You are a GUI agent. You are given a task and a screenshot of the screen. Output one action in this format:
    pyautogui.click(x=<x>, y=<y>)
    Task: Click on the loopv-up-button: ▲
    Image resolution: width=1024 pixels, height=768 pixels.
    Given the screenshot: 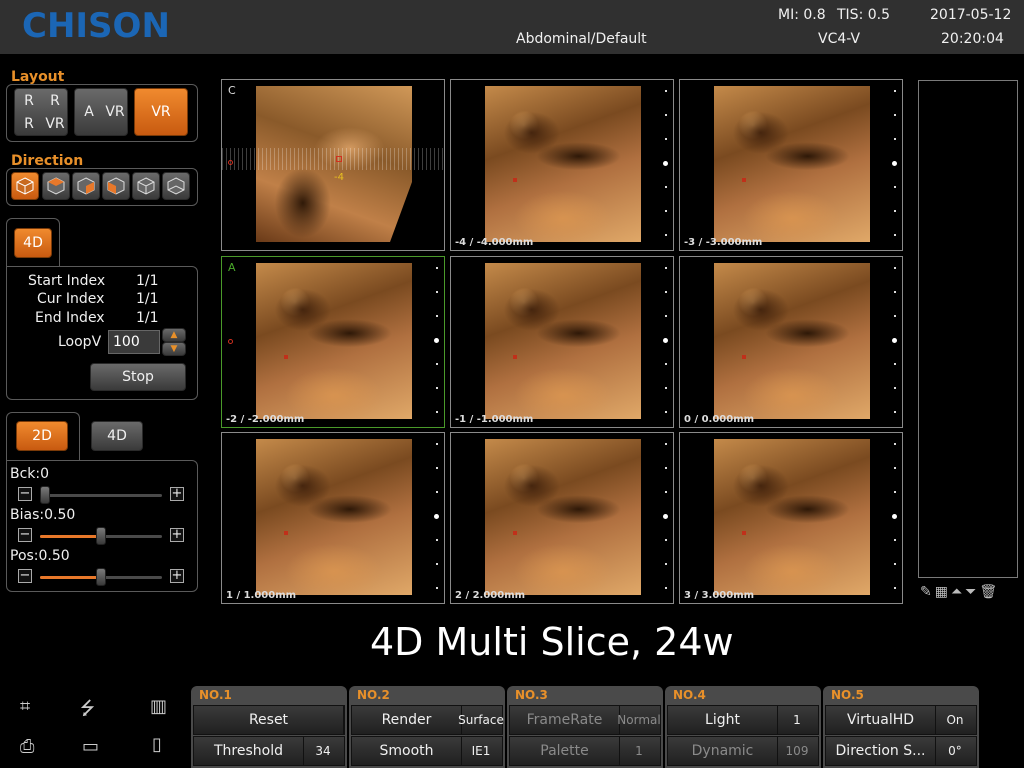 What is the action you would take?
    pyautogui.click(x=174, y=335)
    